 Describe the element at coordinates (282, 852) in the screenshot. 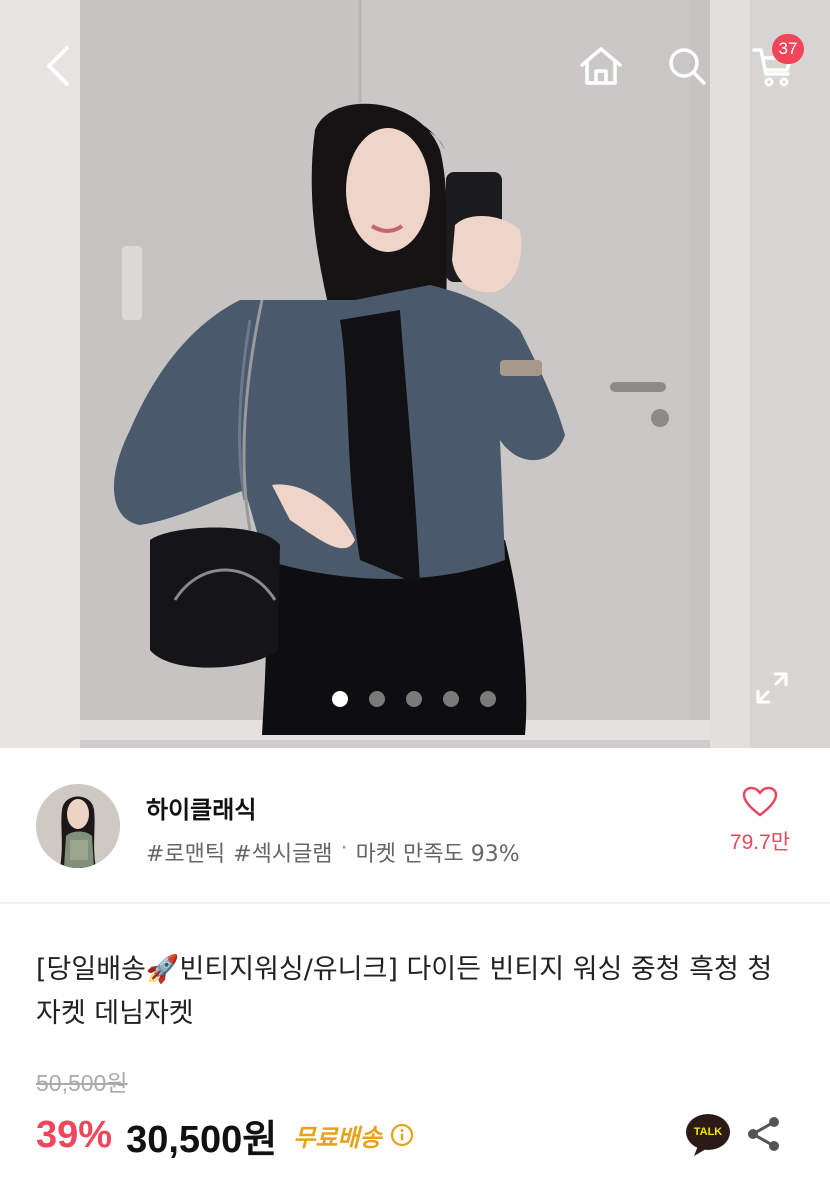

I see `seller-tag-sexy-glam: #섹시글램` at that location.